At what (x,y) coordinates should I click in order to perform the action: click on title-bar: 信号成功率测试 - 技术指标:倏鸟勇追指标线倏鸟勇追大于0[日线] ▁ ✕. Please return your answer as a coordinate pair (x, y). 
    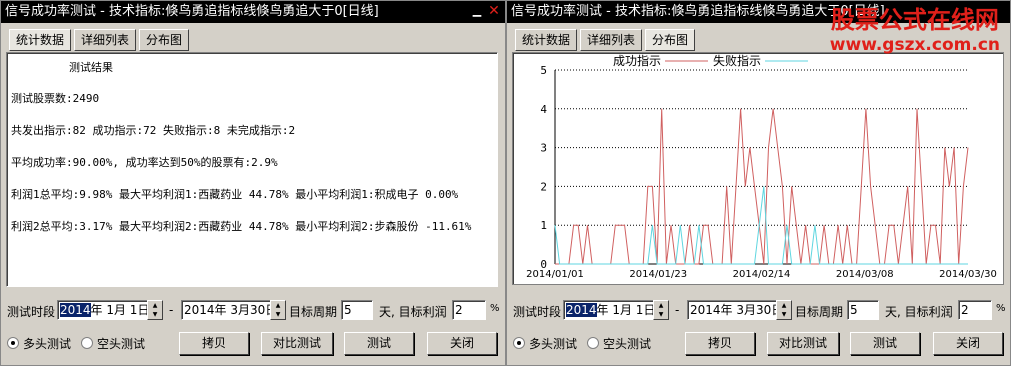
    Looking at the image, I should click on (253, 12).